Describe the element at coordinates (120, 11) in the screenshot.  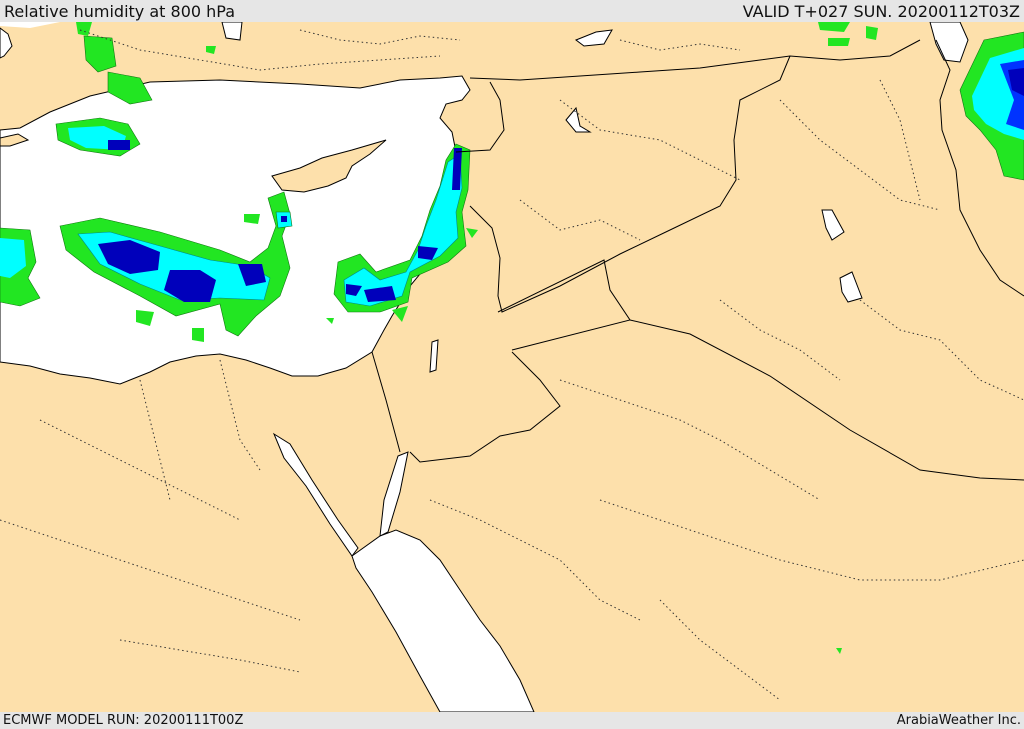
I see `map-title: Relative humidity at 800 hPa` at that location.